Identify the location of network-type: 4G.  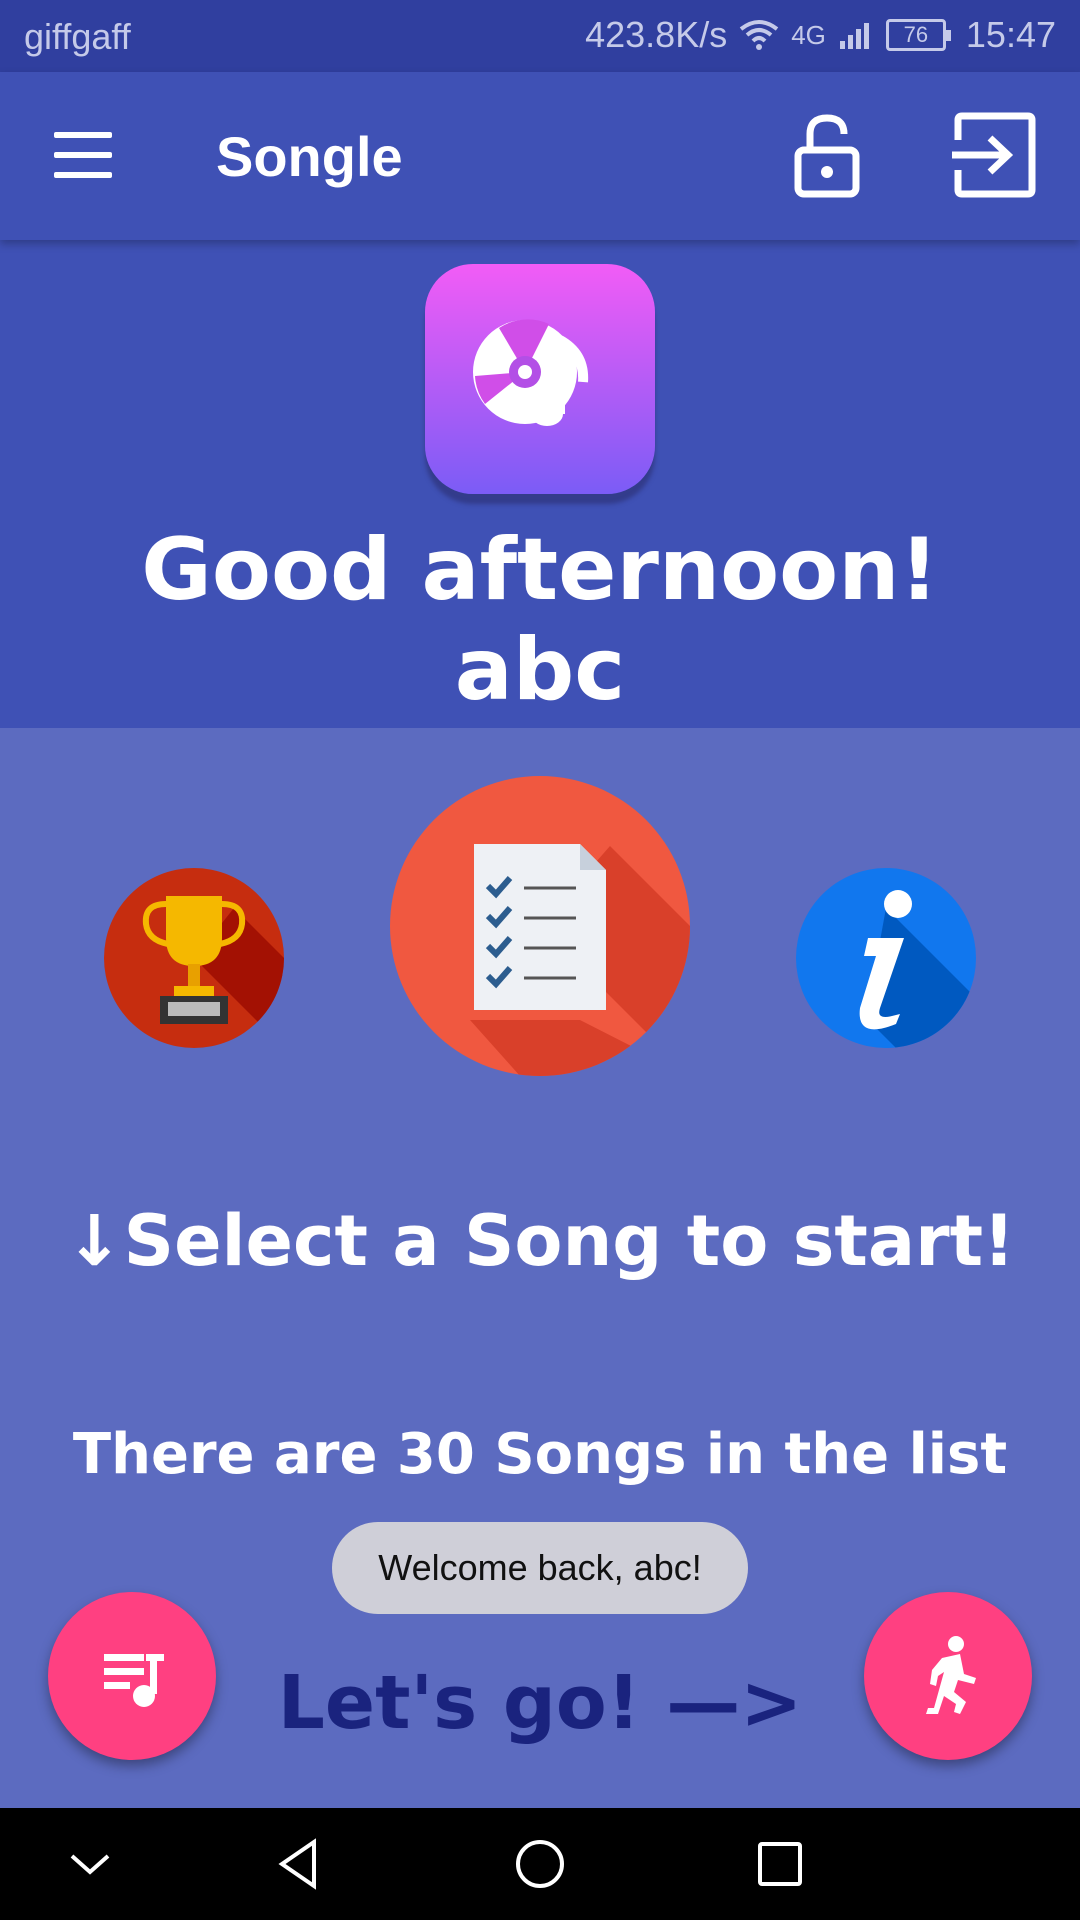
(808, 34).